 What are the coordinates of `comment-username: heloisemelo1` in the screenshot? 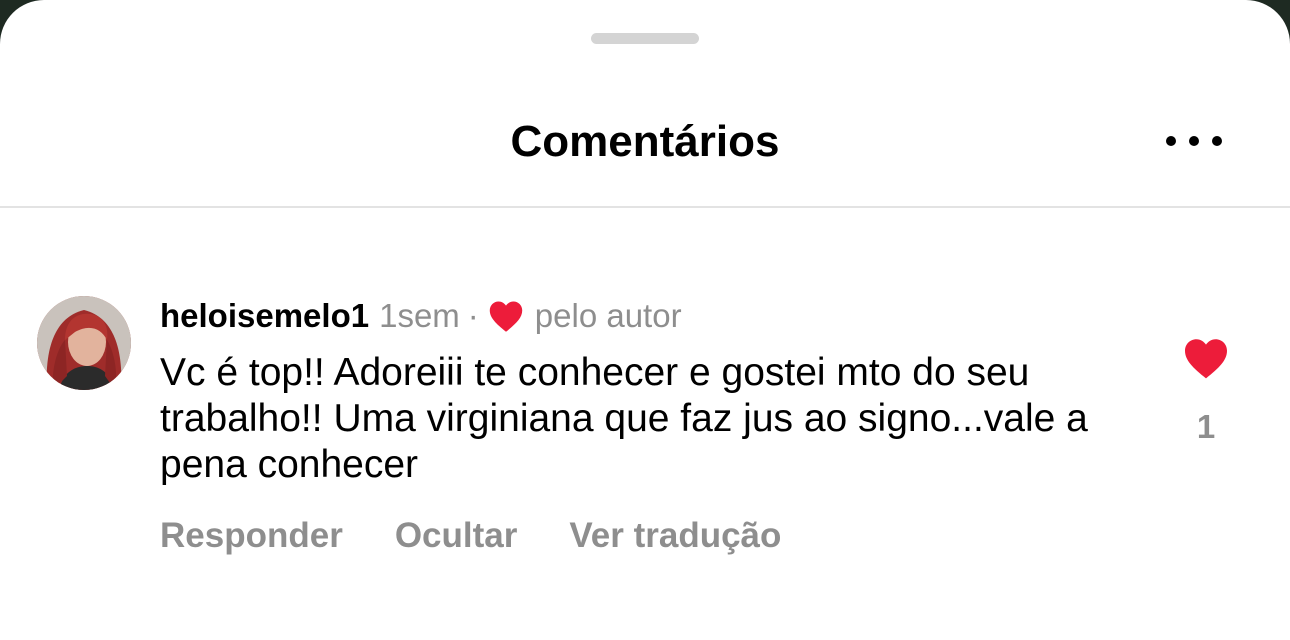 It's located at (264, 316).